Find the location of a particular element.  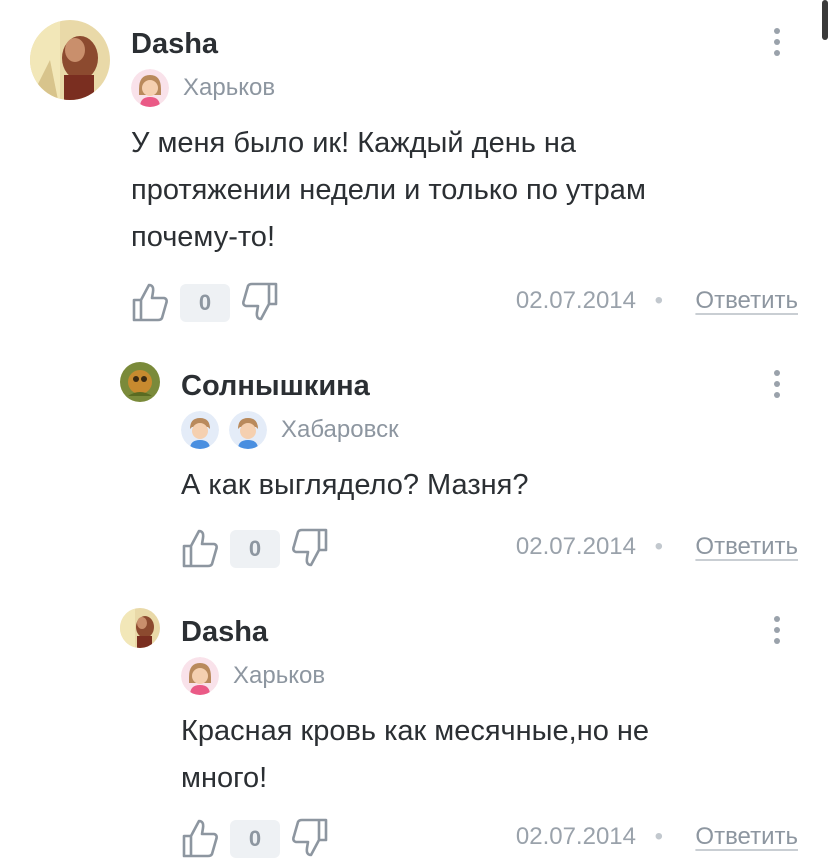

author-city: Хабаровск is located at coordinates (340, 429).